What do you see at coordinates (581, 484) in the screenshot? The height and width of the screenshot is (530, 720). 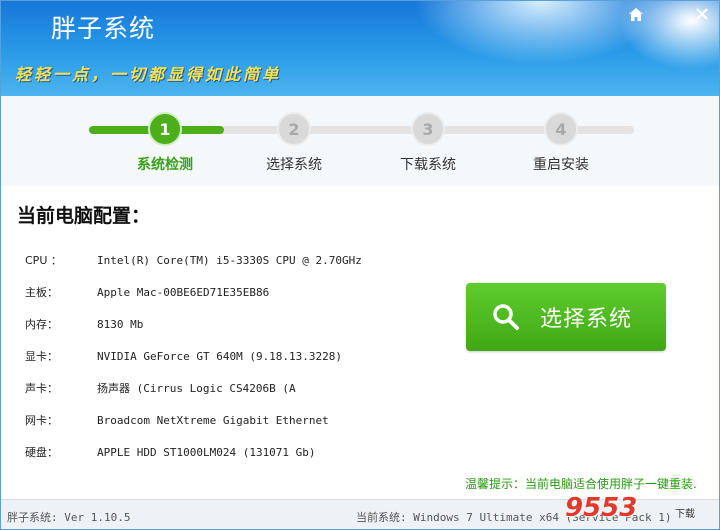 I see `tip-text: 温馨提示：当前电脑适合使用胖子一键重装.` at bounding box center [581, 484].